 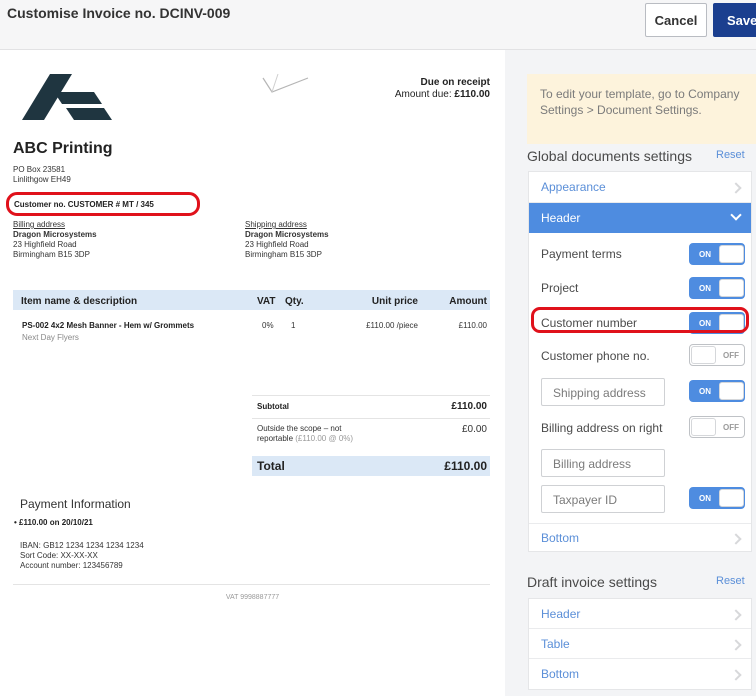 What do you see at coordinates (595, 356) in the screenshot?
I see `setting-label: Customer phone no.` at bounding box center [595, 356].